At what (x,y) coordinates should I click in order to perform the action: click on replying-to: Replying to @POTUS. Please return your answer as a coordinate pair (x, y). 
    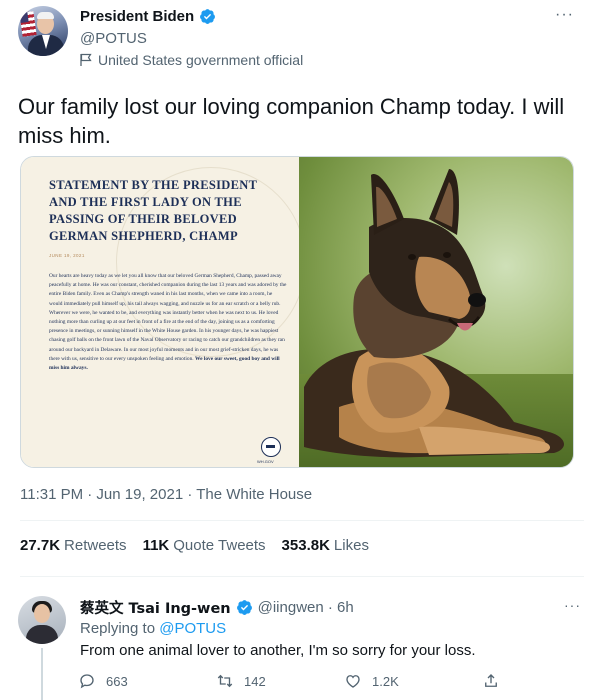
    Looking at the image, I should click on (153, 628).